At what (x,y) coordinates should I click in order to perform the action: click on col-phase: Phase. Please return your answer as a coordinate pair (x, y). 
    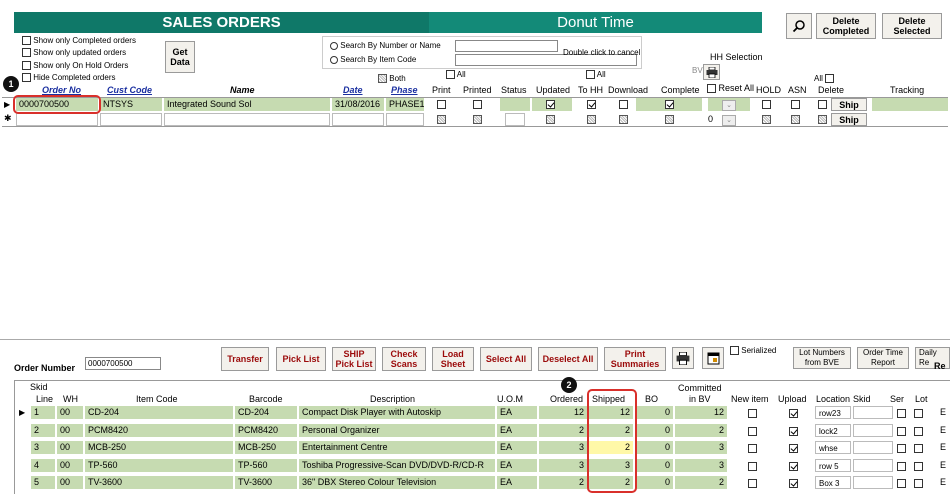
    Looking at the image, I should click on (404, 90).